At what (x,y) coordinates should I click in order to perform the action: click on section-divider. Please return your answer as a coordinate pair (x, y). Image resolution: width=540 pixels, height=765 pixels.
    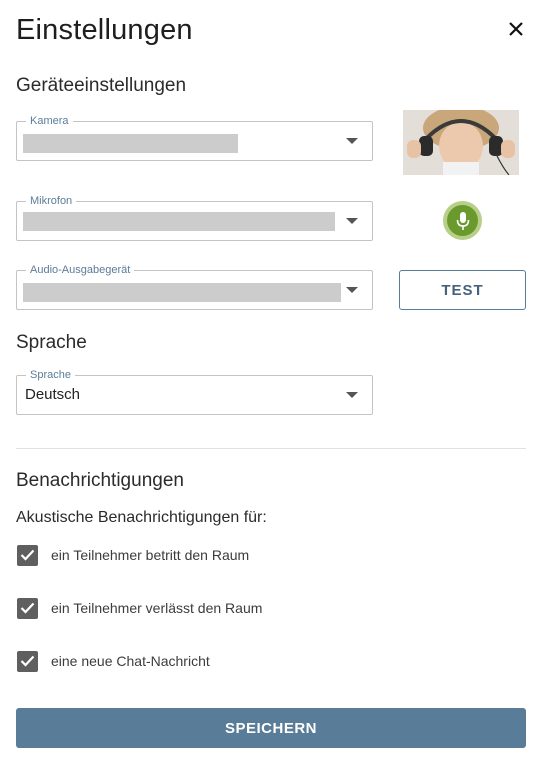
    Looking at the image, I should click on (271, 448).